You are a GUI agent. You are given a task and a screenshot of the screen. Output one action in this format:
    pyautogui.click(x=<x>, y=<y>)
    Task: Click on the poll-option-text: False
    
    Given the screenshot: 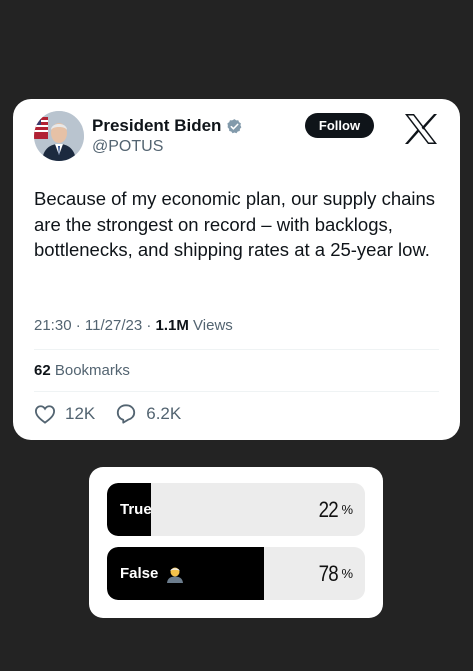 What is the action you would take?
    pyautogui.click(x=139, y=573)
    